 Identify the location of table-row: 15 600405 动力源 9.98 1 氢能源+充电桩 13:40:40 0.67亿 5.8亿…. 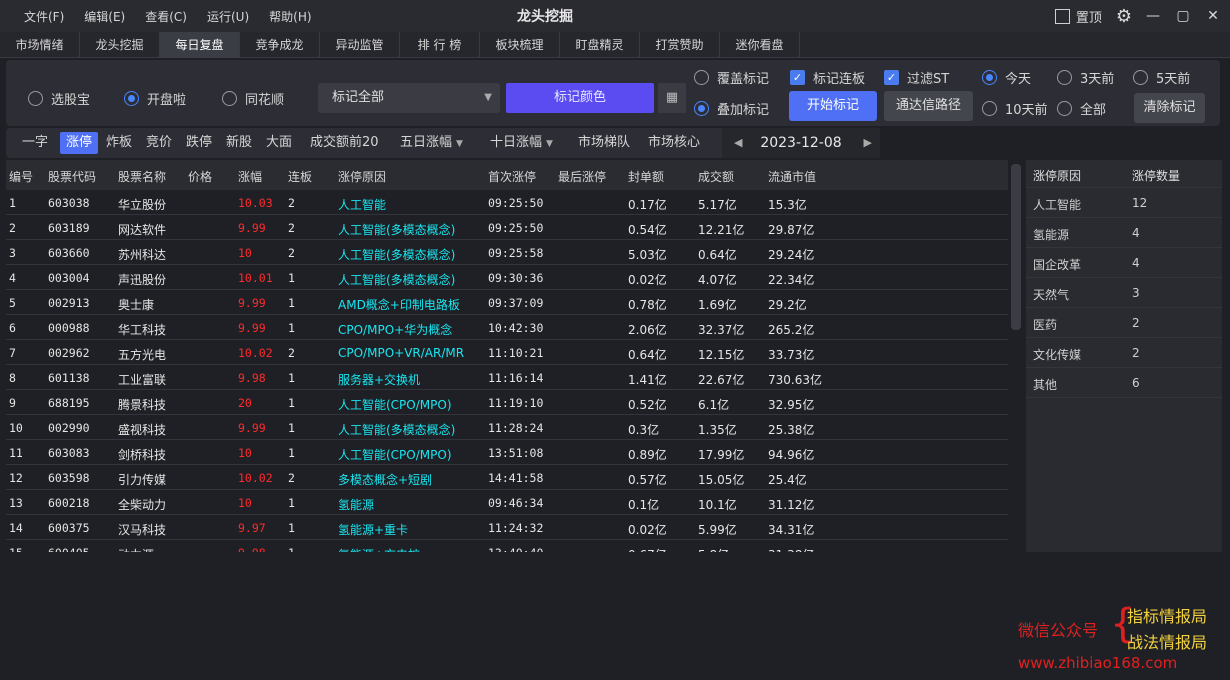
(507, 546).